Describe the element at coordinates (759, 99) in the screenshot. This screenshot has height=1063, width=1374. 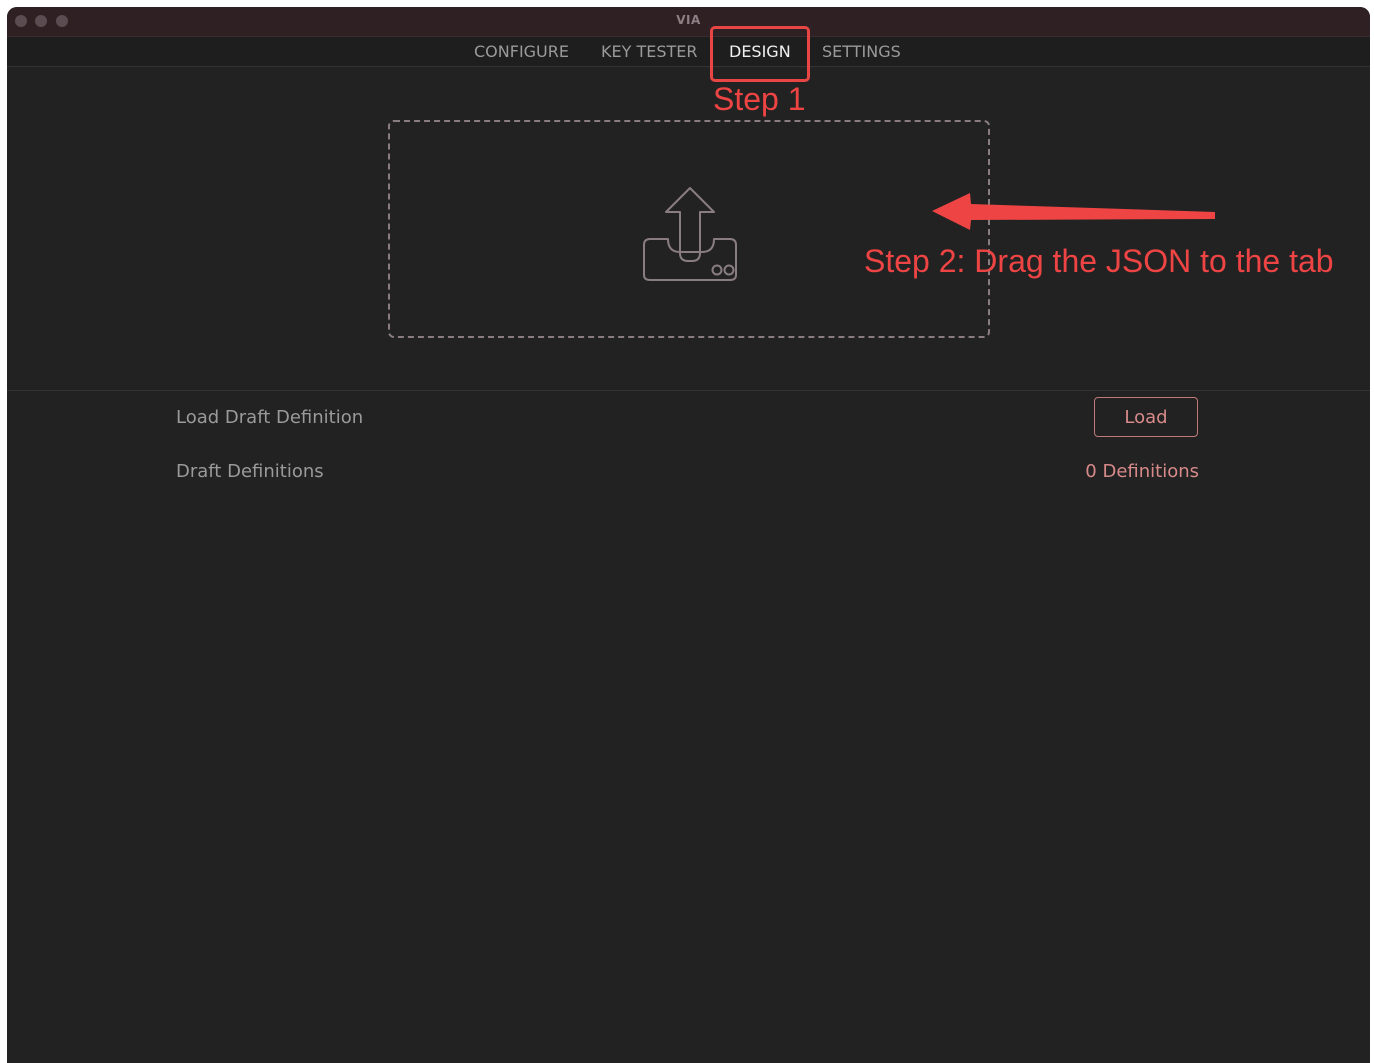
I see `step1-annotation: Step 1` at that location.